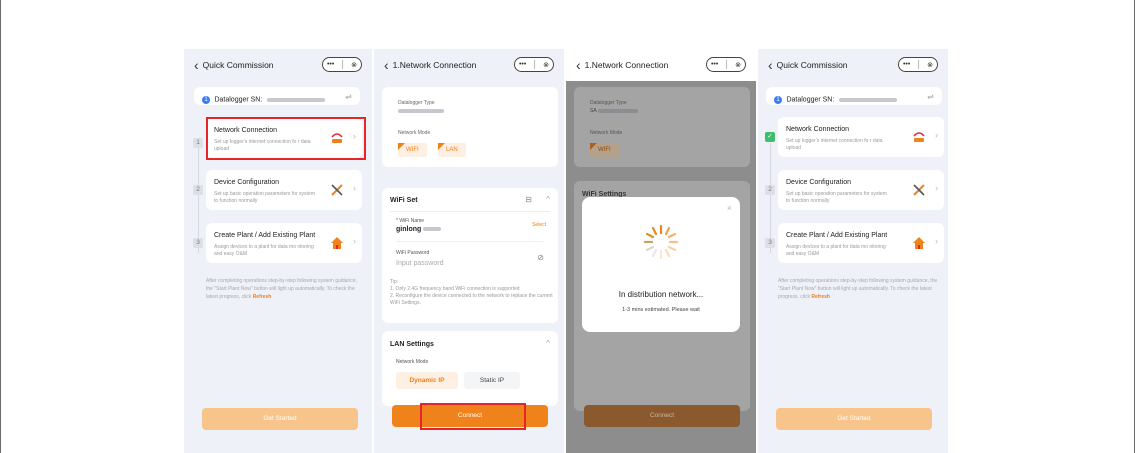  I want to click on datalogger-badge-icon: 1, so click(206, 99).